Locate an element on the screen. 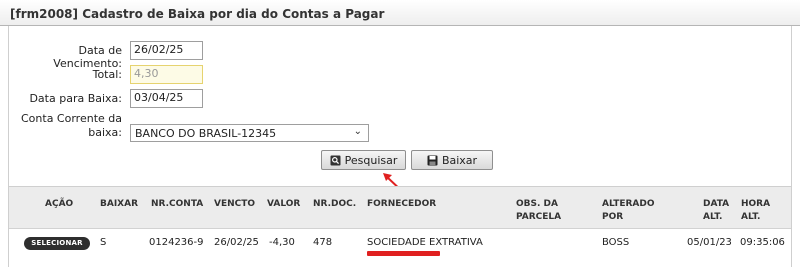 The width and height of the screenshot is (800, 267). baixa-label: Data para Baixa: is located at coordinates (75, 98).